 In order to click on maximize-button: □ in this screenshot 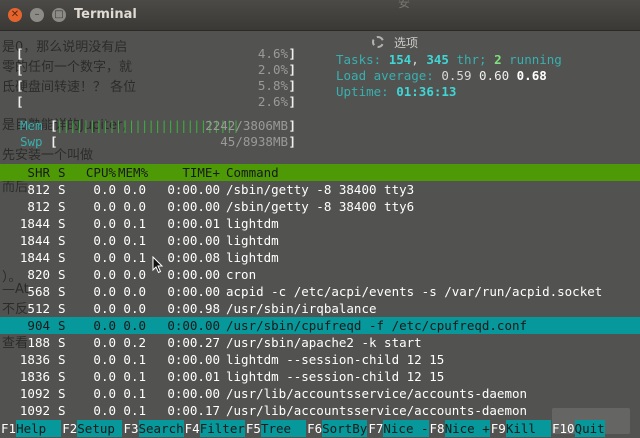, I will do `click(59, 15)`.